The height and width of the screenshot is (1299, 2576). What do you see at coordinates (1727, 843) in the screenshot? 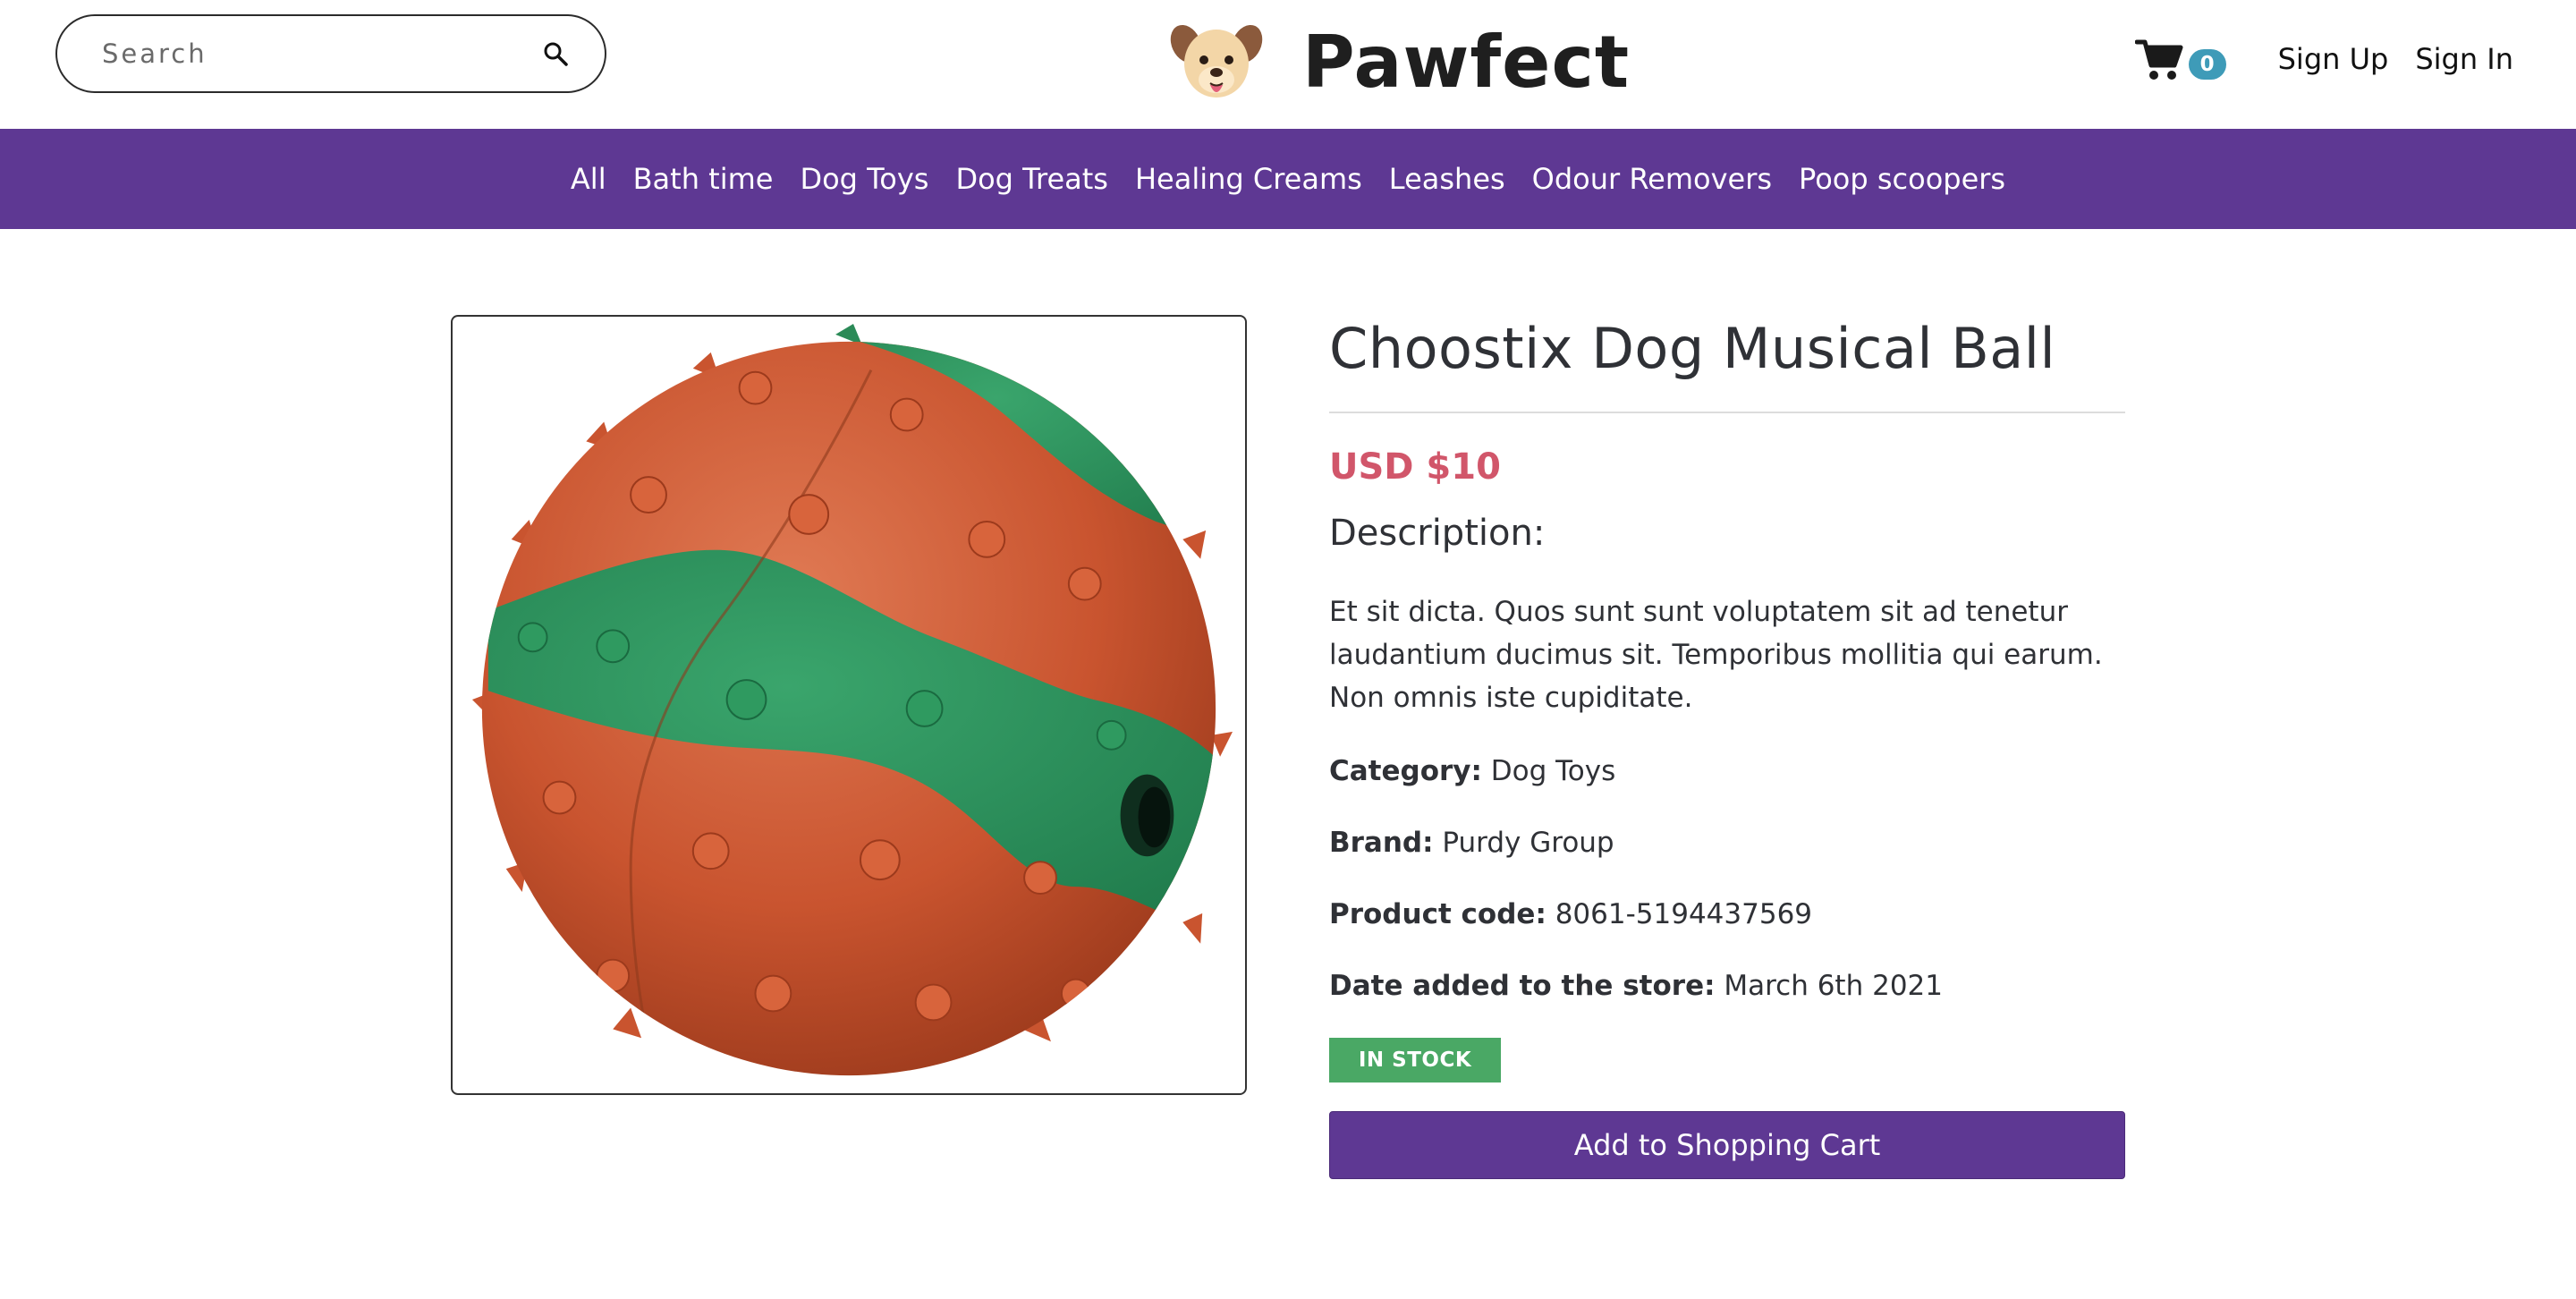
I see `product-brand-row: Brand: Purdy Group` at bounding box center [1727, 843].